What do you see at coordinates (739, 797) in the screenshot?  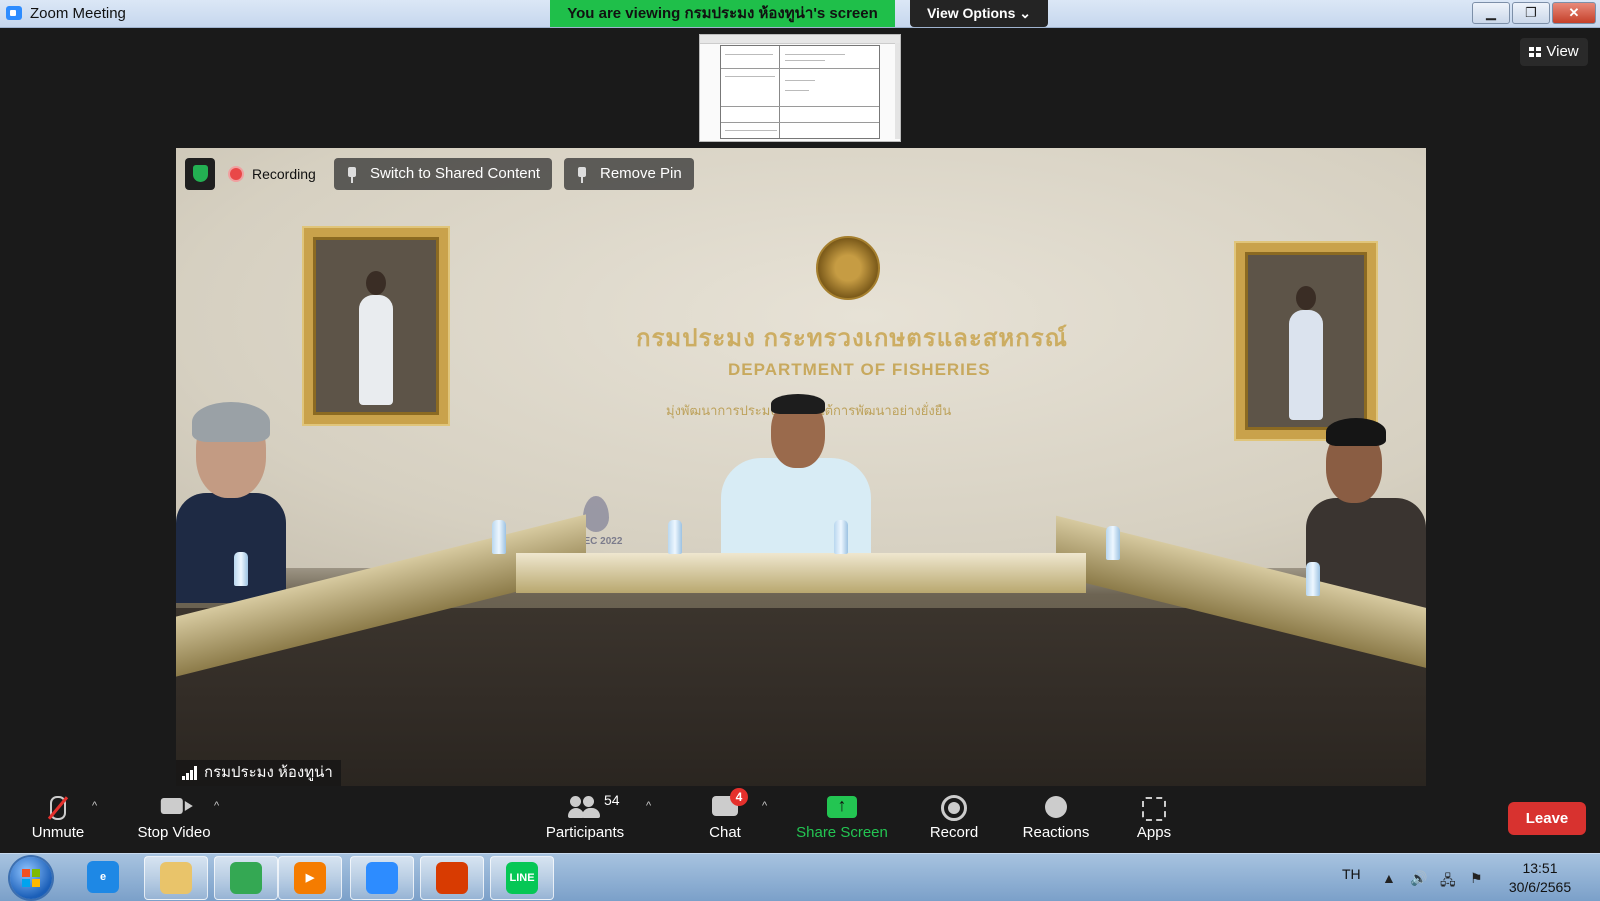 I see `chat-unread-badge: 4` at bounding box center [739, 797].